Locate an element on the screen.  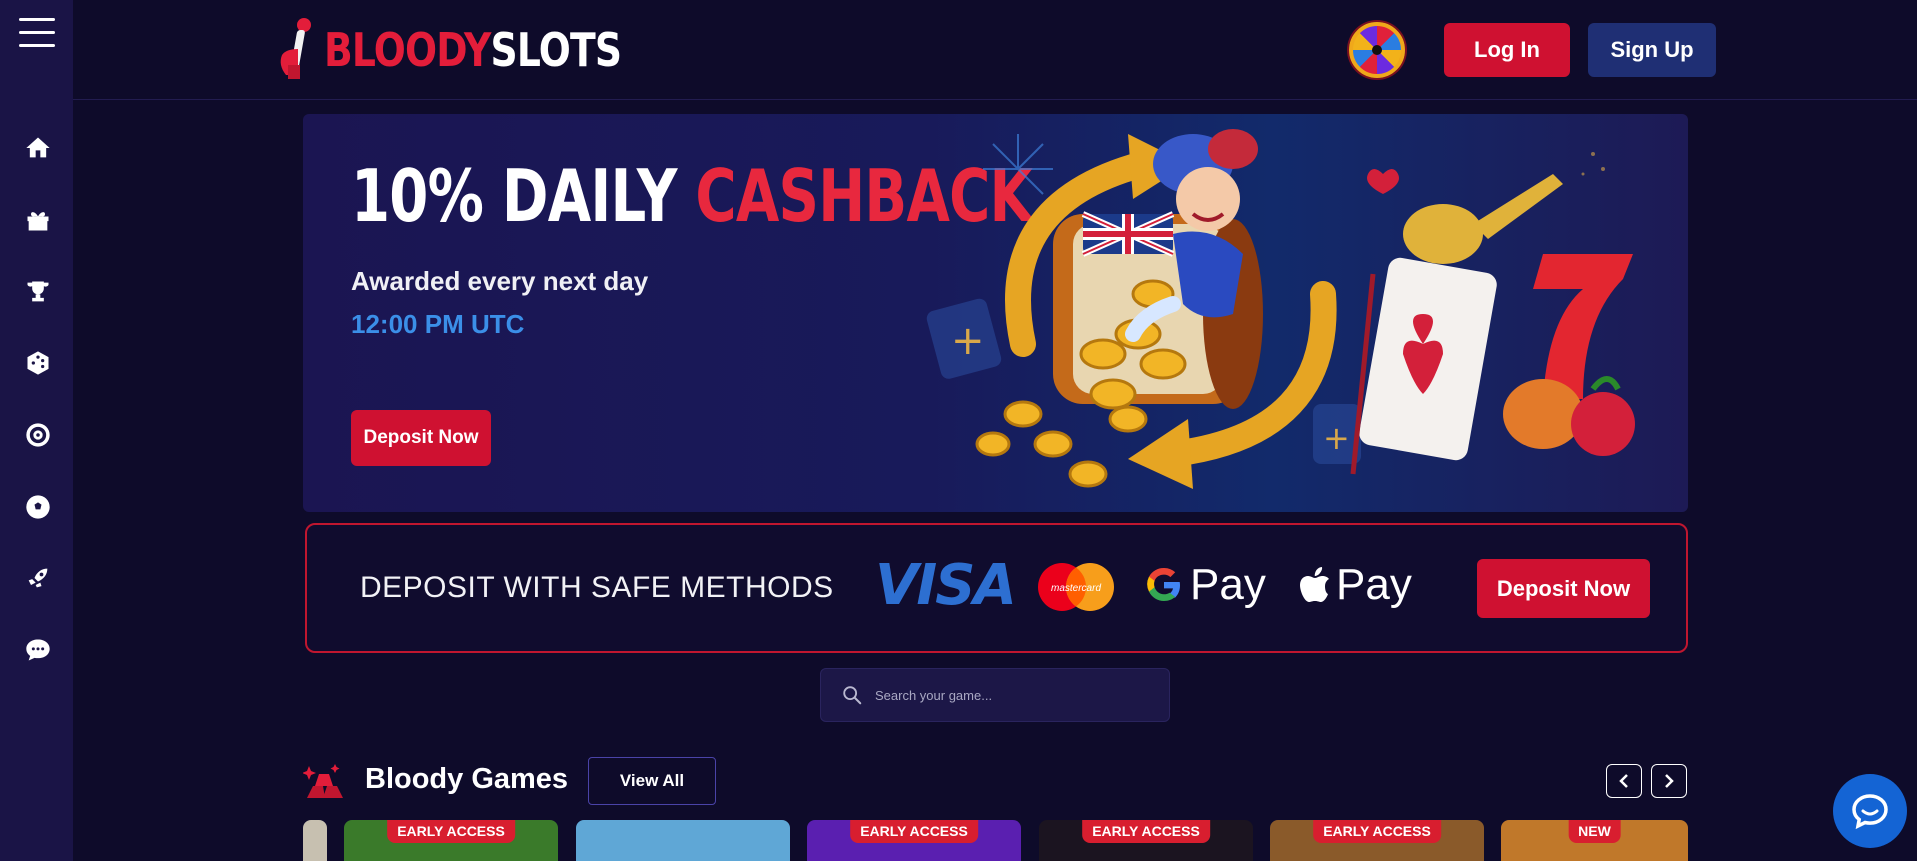
game-card is located at coordinates (683, 840).